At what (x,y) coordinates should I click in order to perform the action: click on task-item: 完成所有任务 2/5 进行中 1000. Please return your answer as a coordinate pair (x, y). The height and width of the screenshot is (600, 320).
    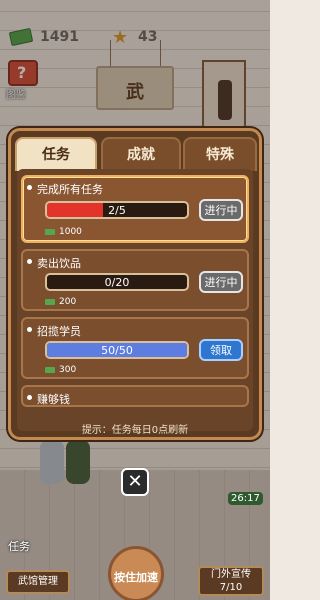
    Looking at the image, I should click on (135, 209).